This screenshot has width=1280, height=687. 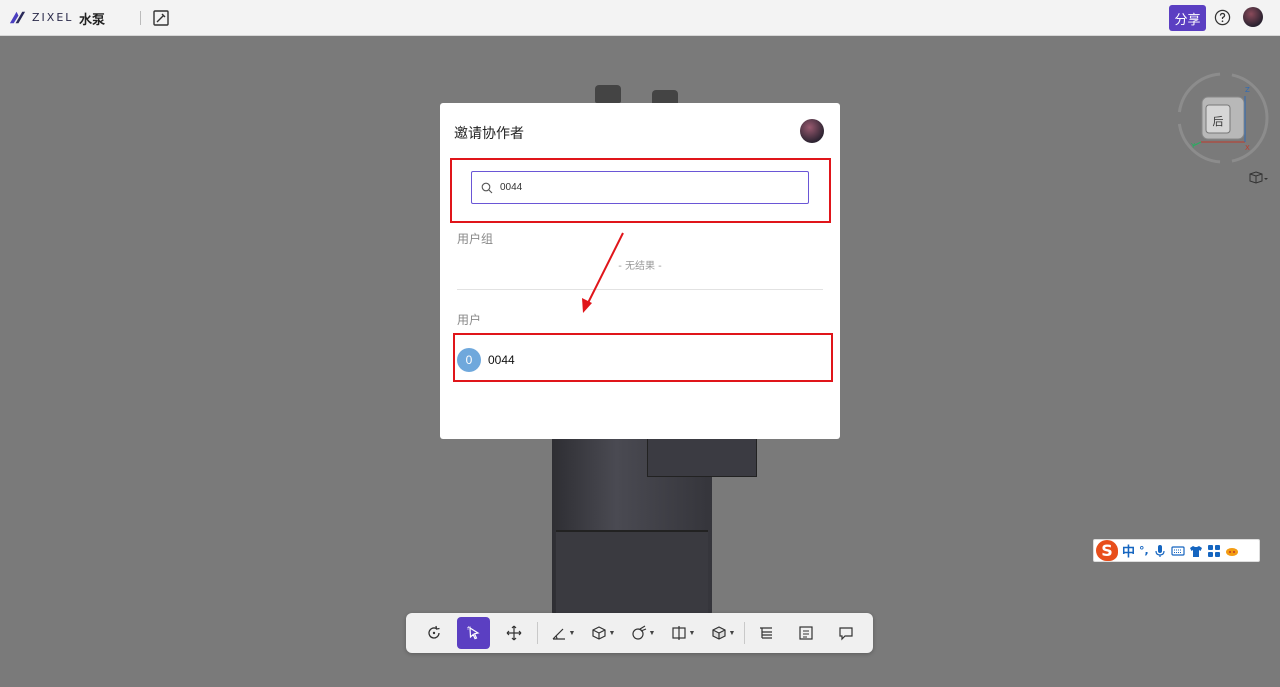 I want to click on ime-toolbar: S 中 °,, so click(x=1176, y=550).